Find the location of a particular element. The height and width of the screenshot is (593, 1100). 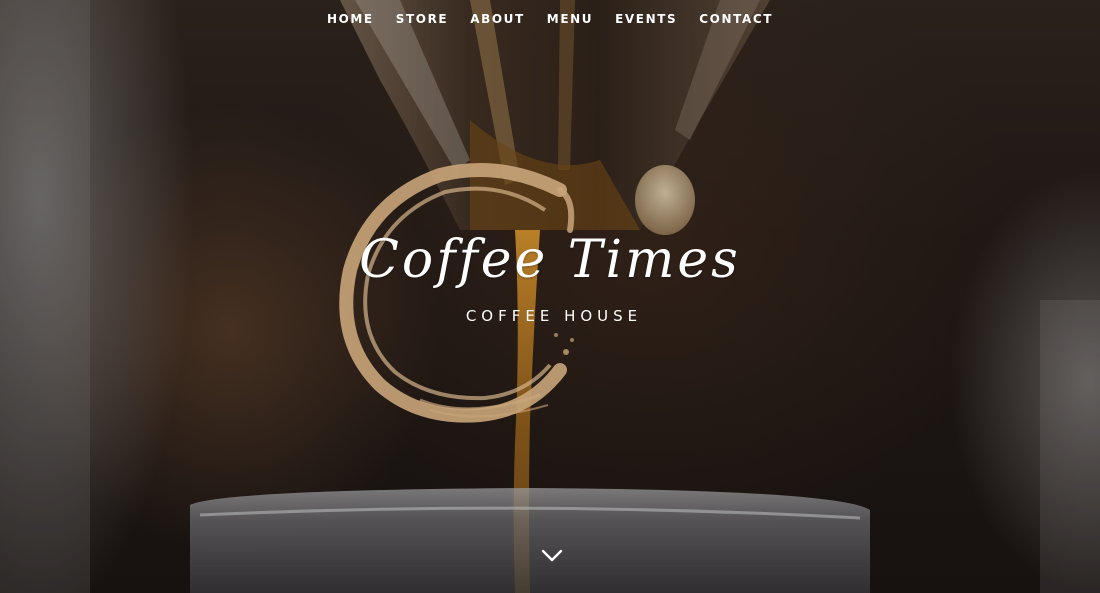

coffee-ring-logo-icon is located at coordinates (457, 293).